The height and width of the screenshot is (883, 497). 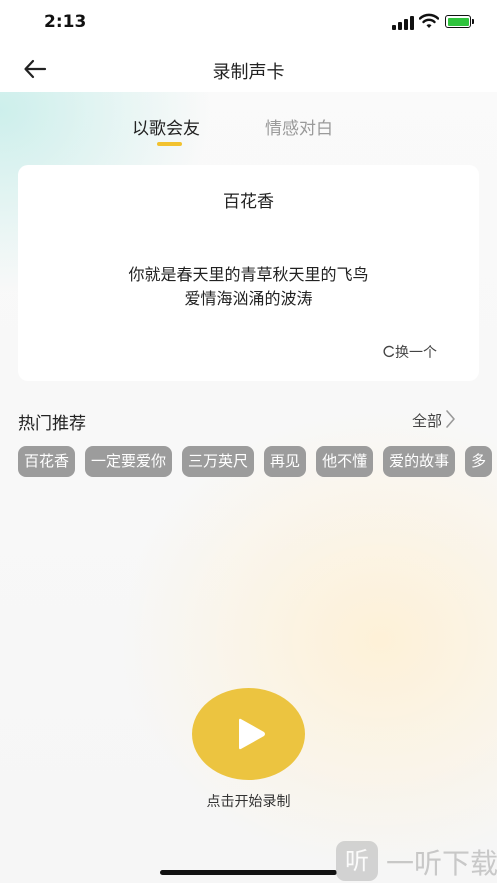 What do you see at coordinates (166, 126) in the screenshot?
I see `tab-sing-with-friends: 以歌会友` at bounding box center [166, 126].